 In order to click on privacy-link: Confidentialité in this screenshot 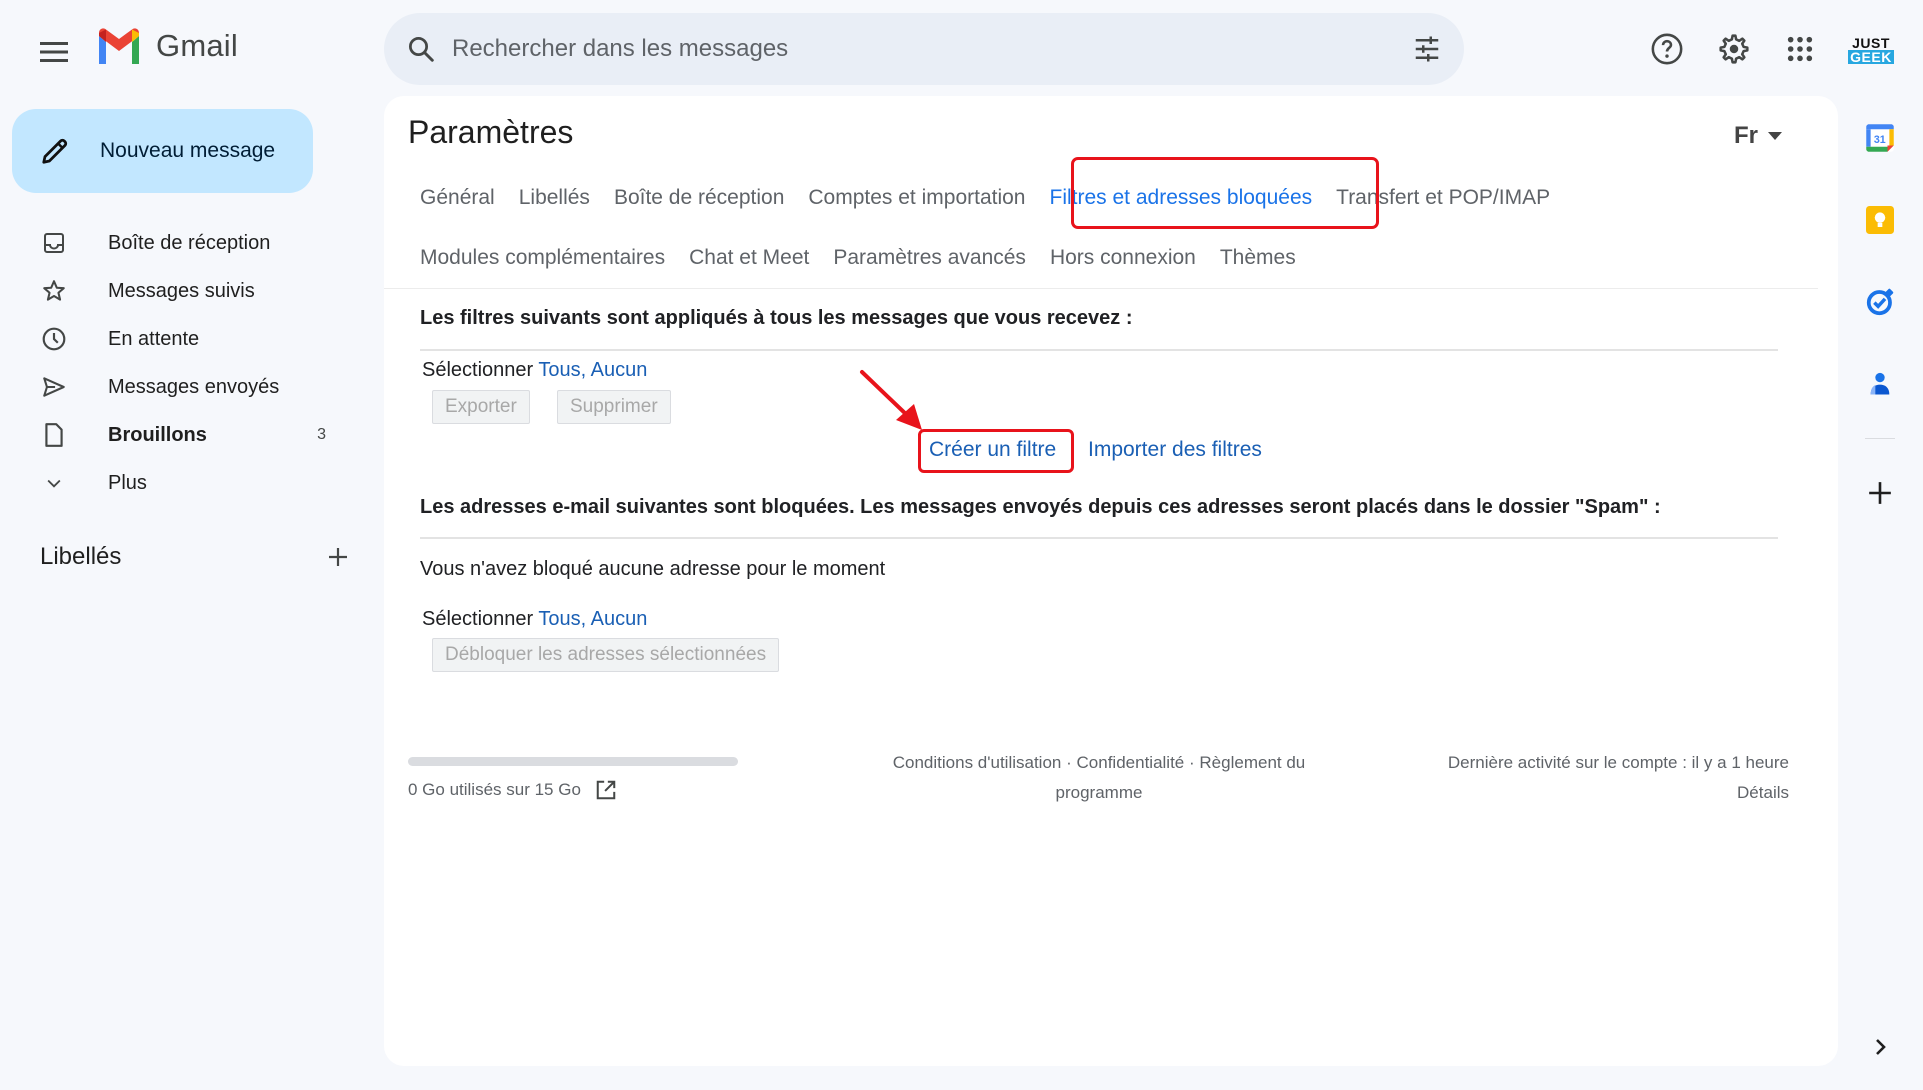, I will do `click(1131, 762)`.